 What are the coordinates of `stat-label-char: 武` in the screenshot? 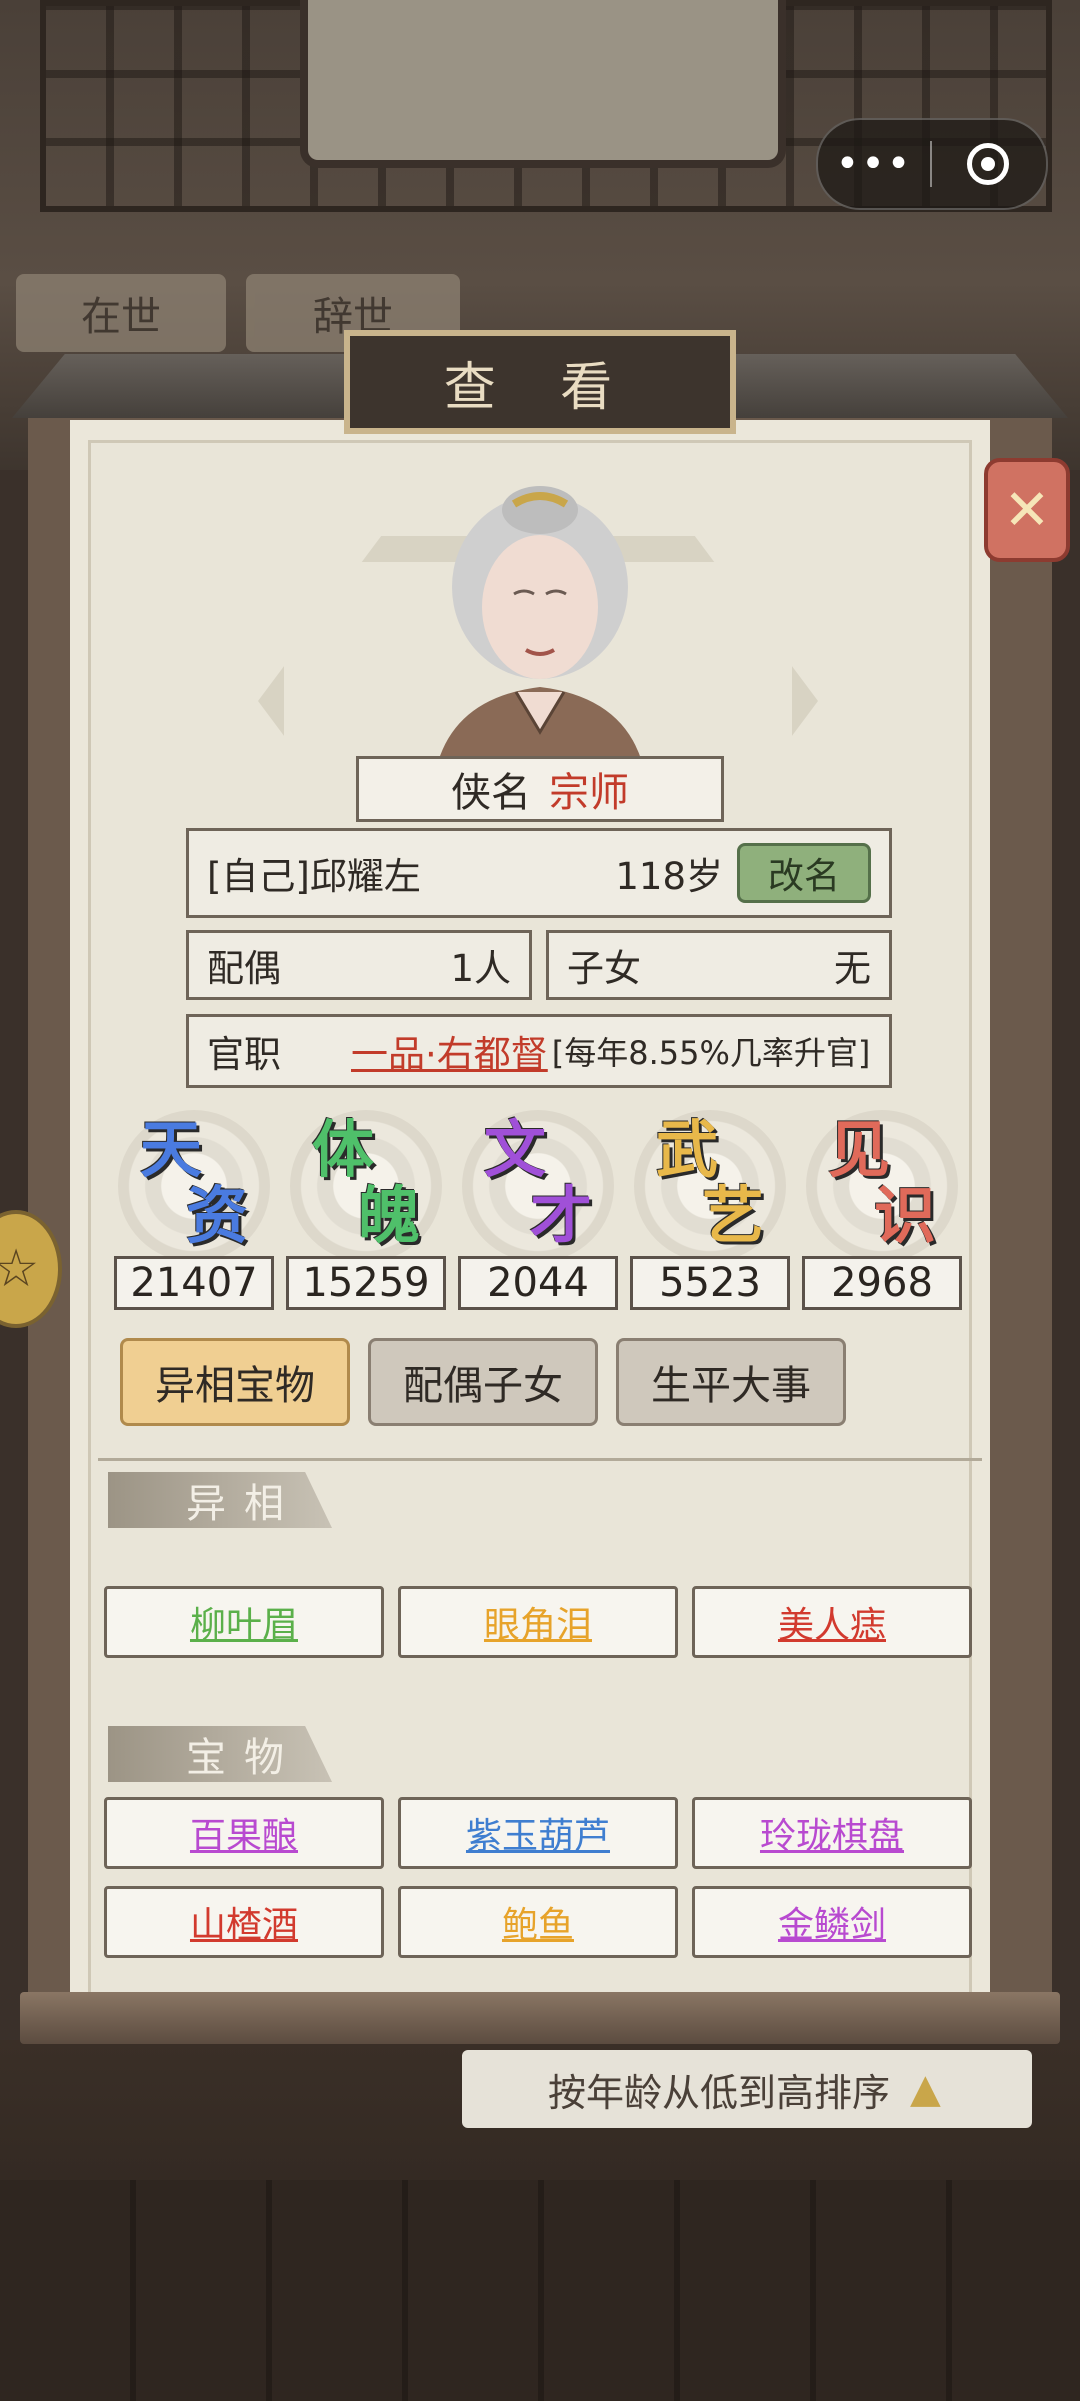 It's located at (687, 1149).